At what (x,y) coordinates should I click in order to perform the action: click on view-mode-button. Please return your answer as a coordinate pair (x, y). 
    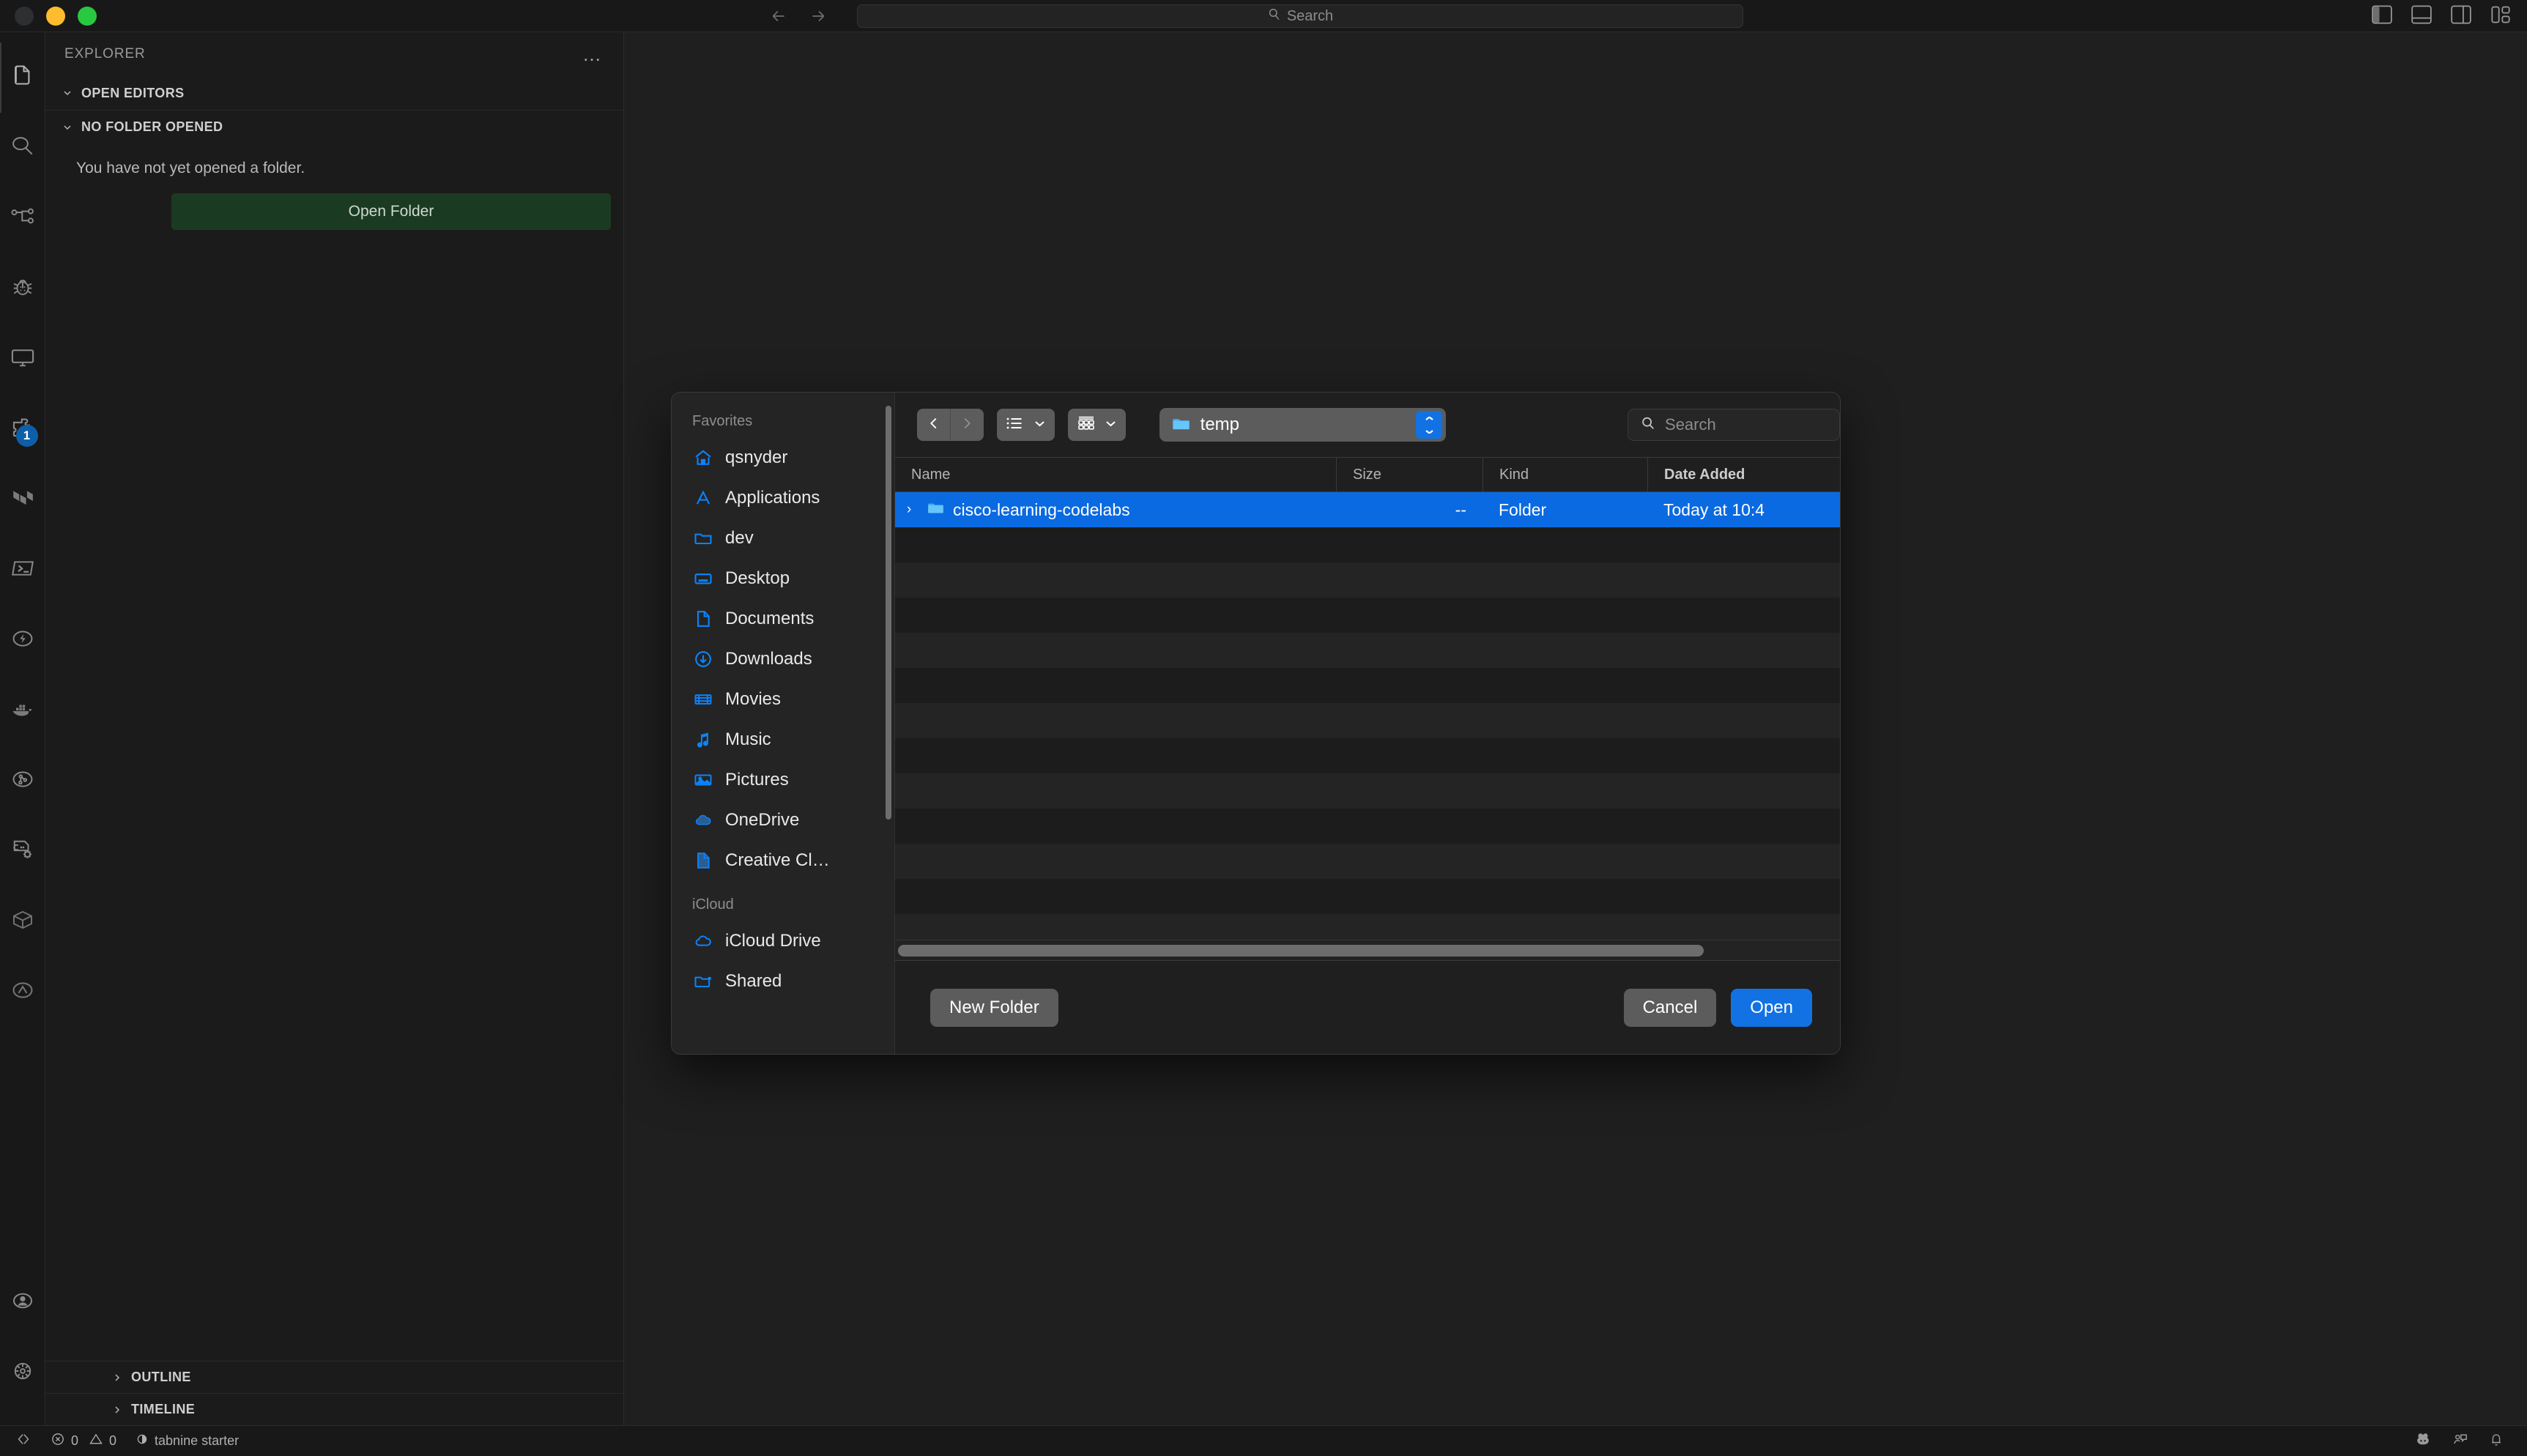
    Looking at the image, I should click on (1025, 425).